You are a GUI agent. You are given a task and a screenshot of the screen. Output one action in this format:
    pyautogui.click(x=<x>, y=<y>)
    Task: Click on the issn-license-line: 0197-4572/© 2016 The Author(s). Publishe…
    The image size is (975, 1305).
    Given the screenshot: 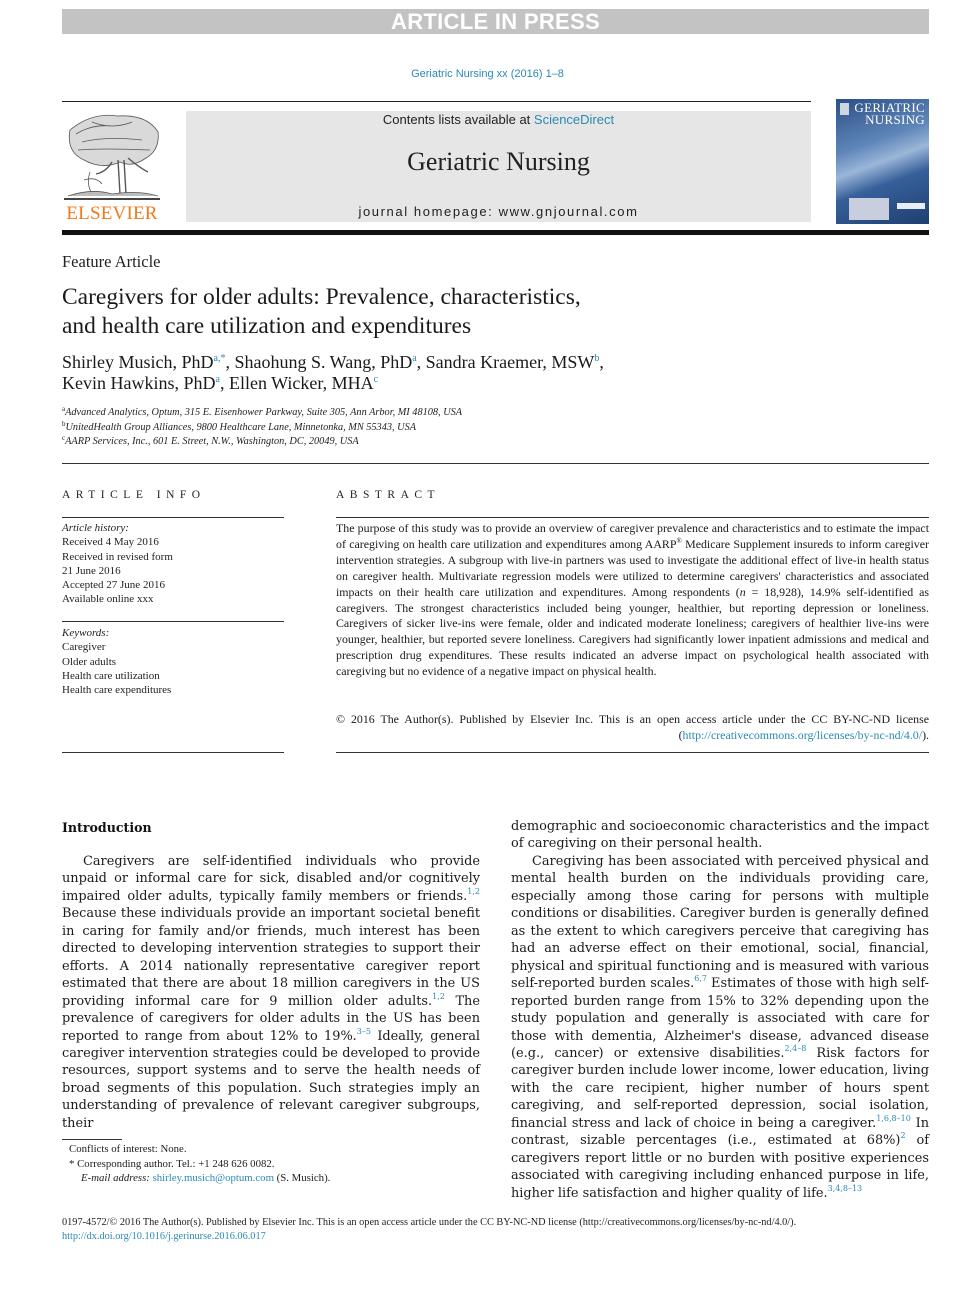 What is the action you would take?
    pyautogui.click(x=429, y=1222)
    